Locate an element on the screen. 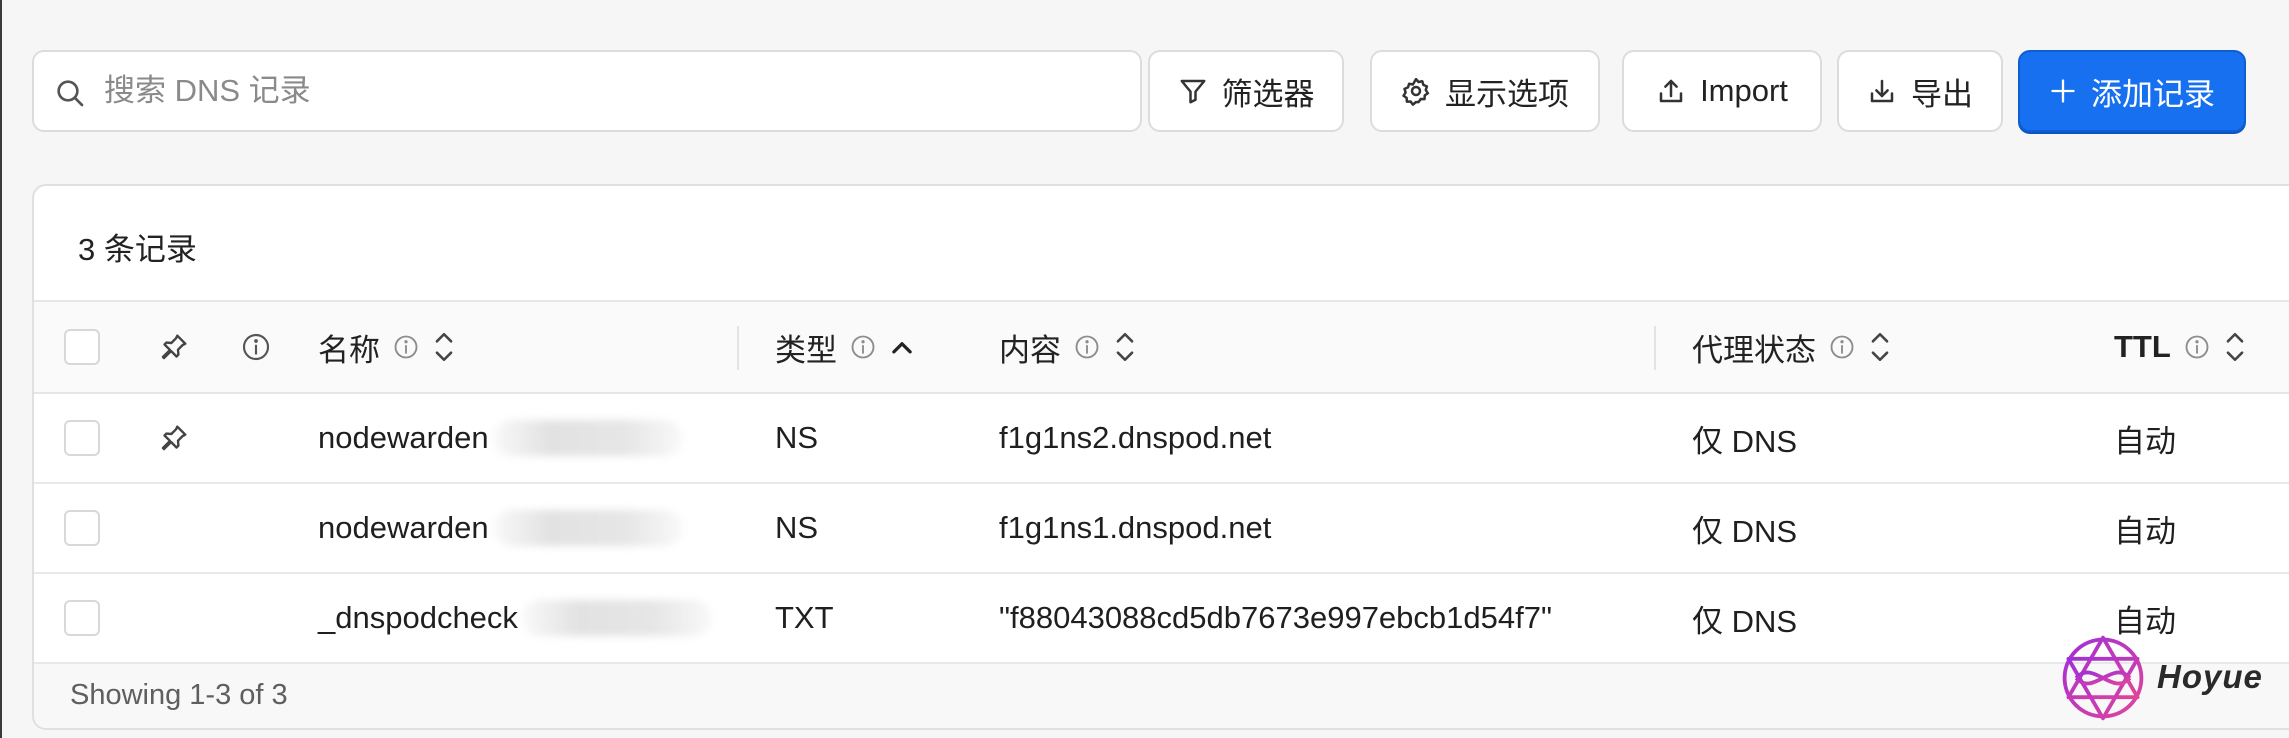 The width and height of the screenshot is (2289, 738). import-button-label: Import is located at coordinates (1744, 90).